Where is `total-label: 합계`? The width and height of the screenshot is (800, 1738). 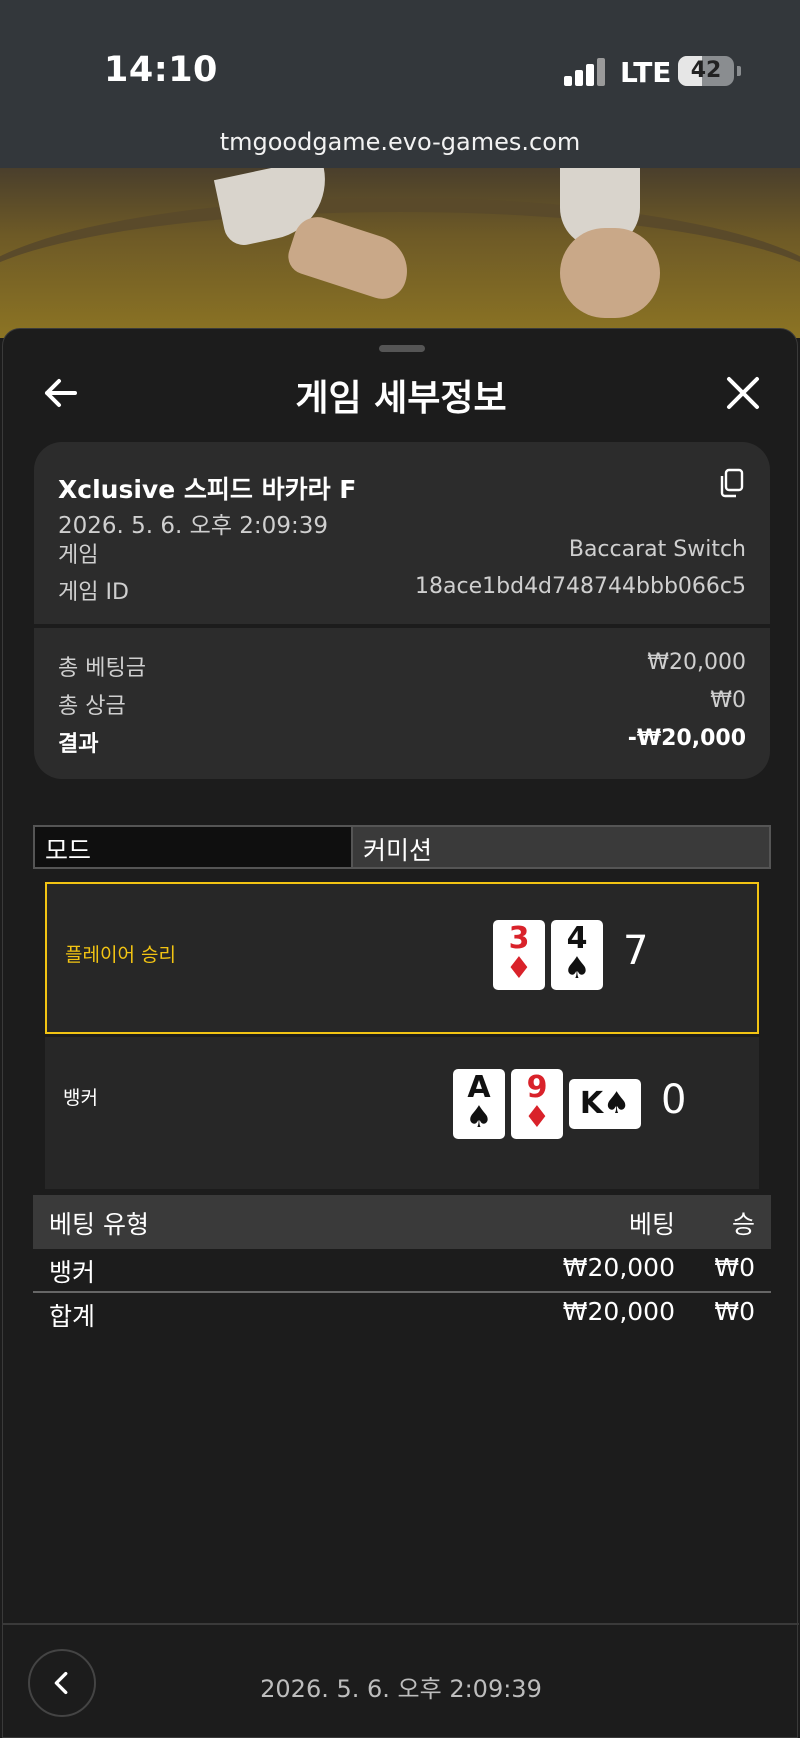
total-label: 합계 is located at coordinates (72, 1316).